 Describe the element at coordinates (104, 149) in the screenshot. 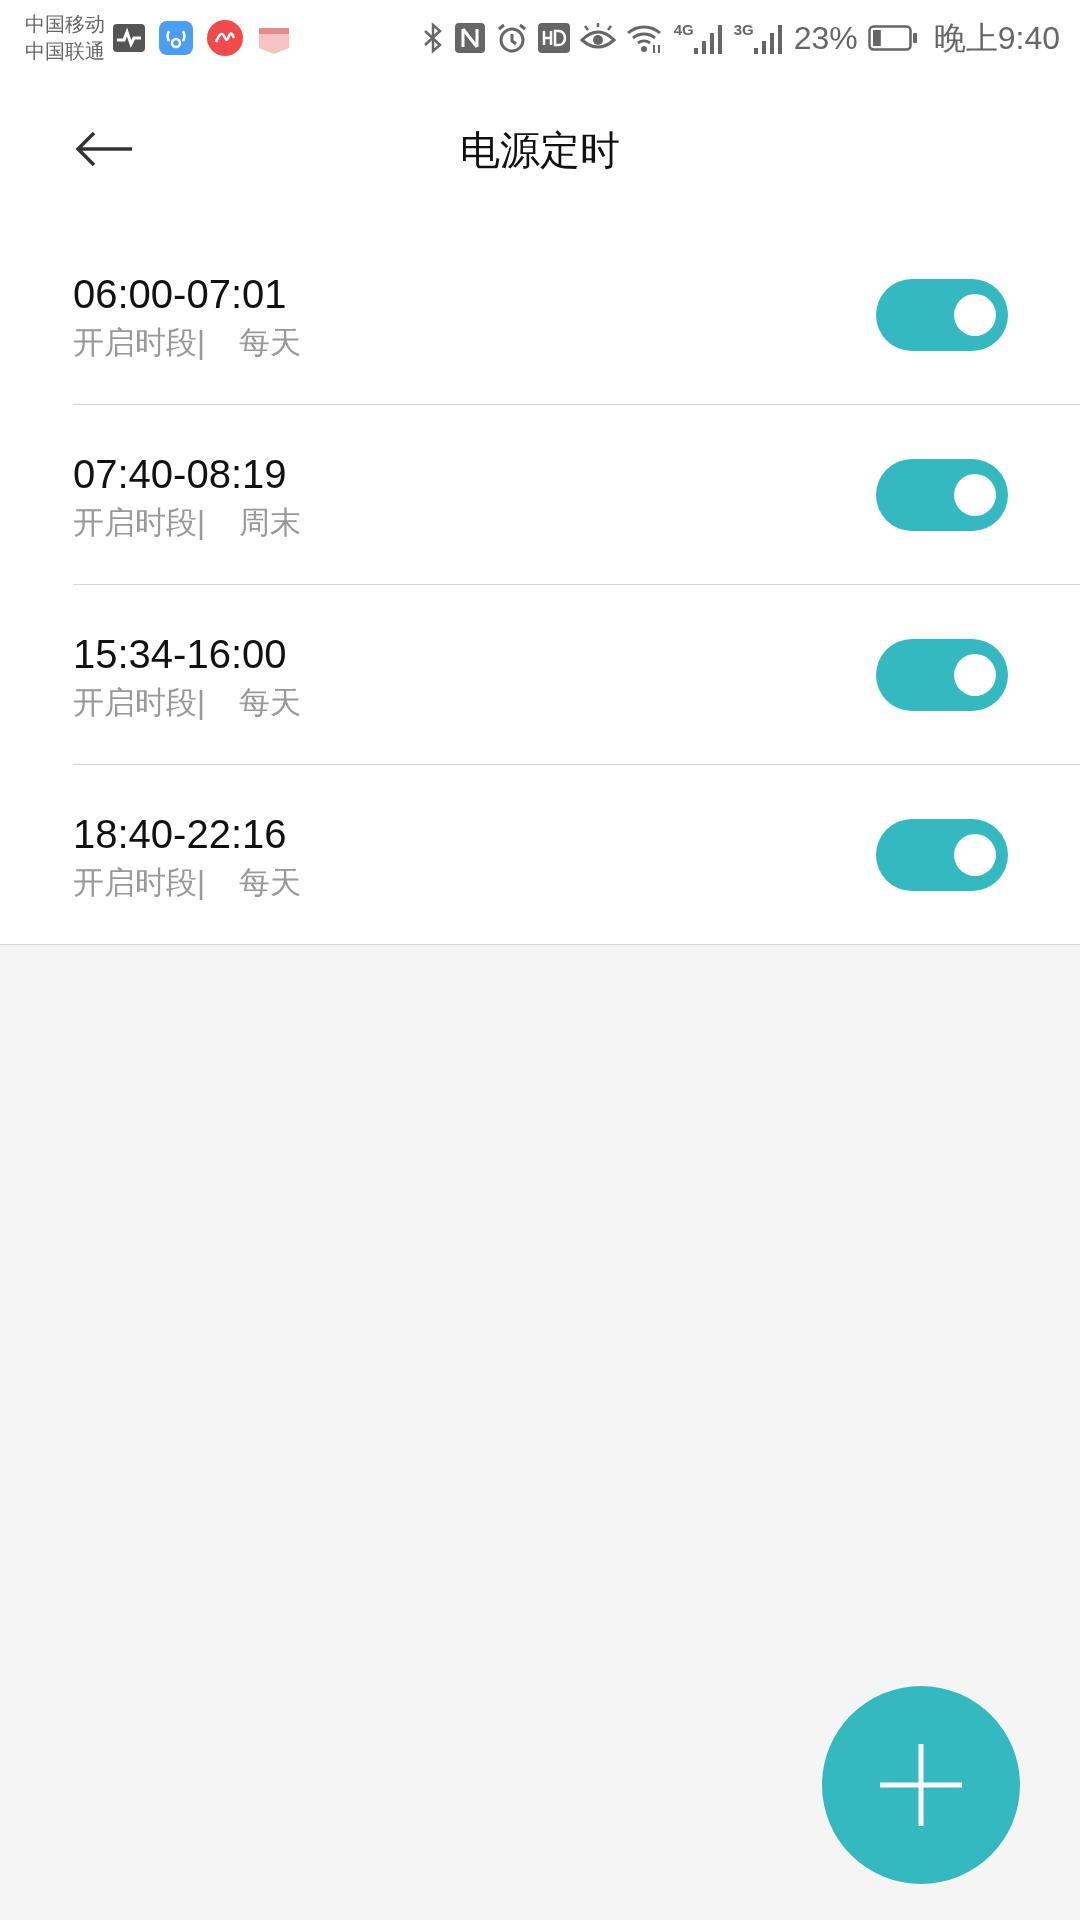

I see `back-arrow-icon` at that location.